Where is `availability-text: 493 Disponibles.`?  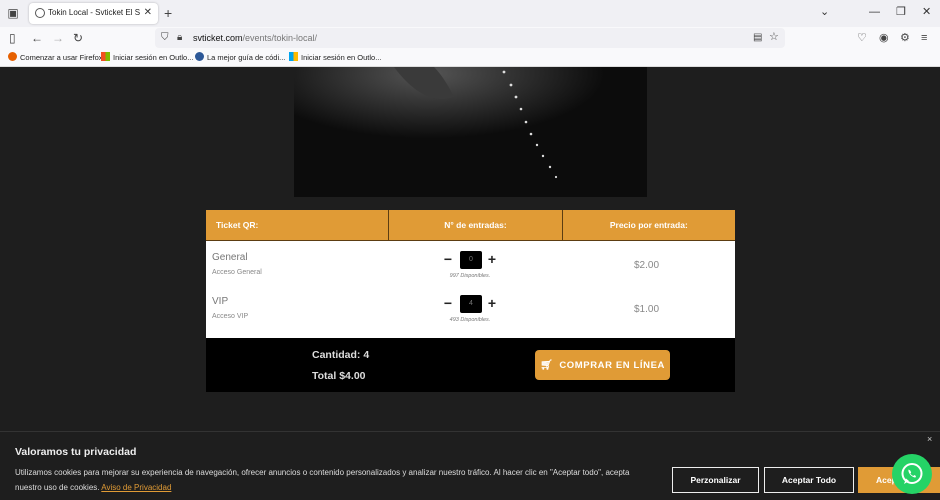 availability-text: 493 Disponibles. is located at coordinates (470, 320).